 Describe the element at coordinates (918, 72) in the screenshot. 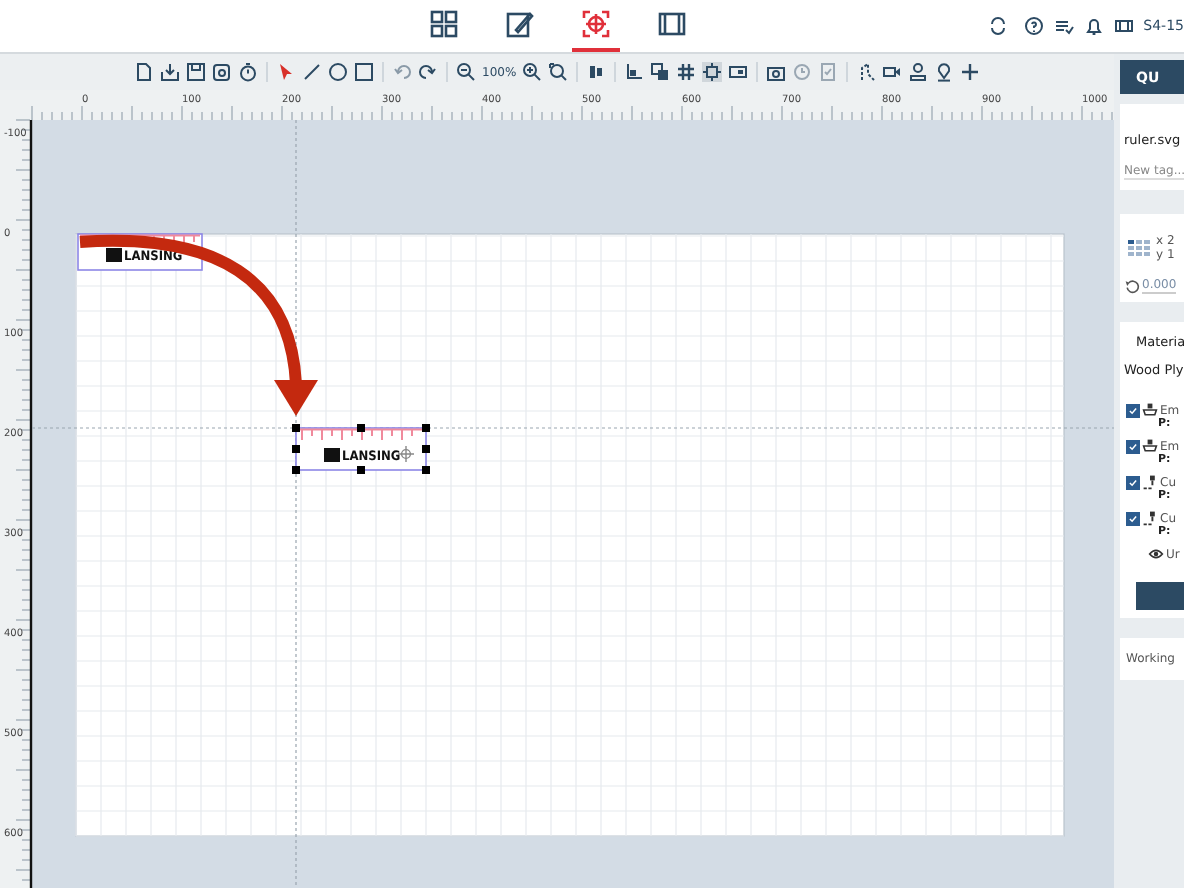

I see `user-icon` at that location.